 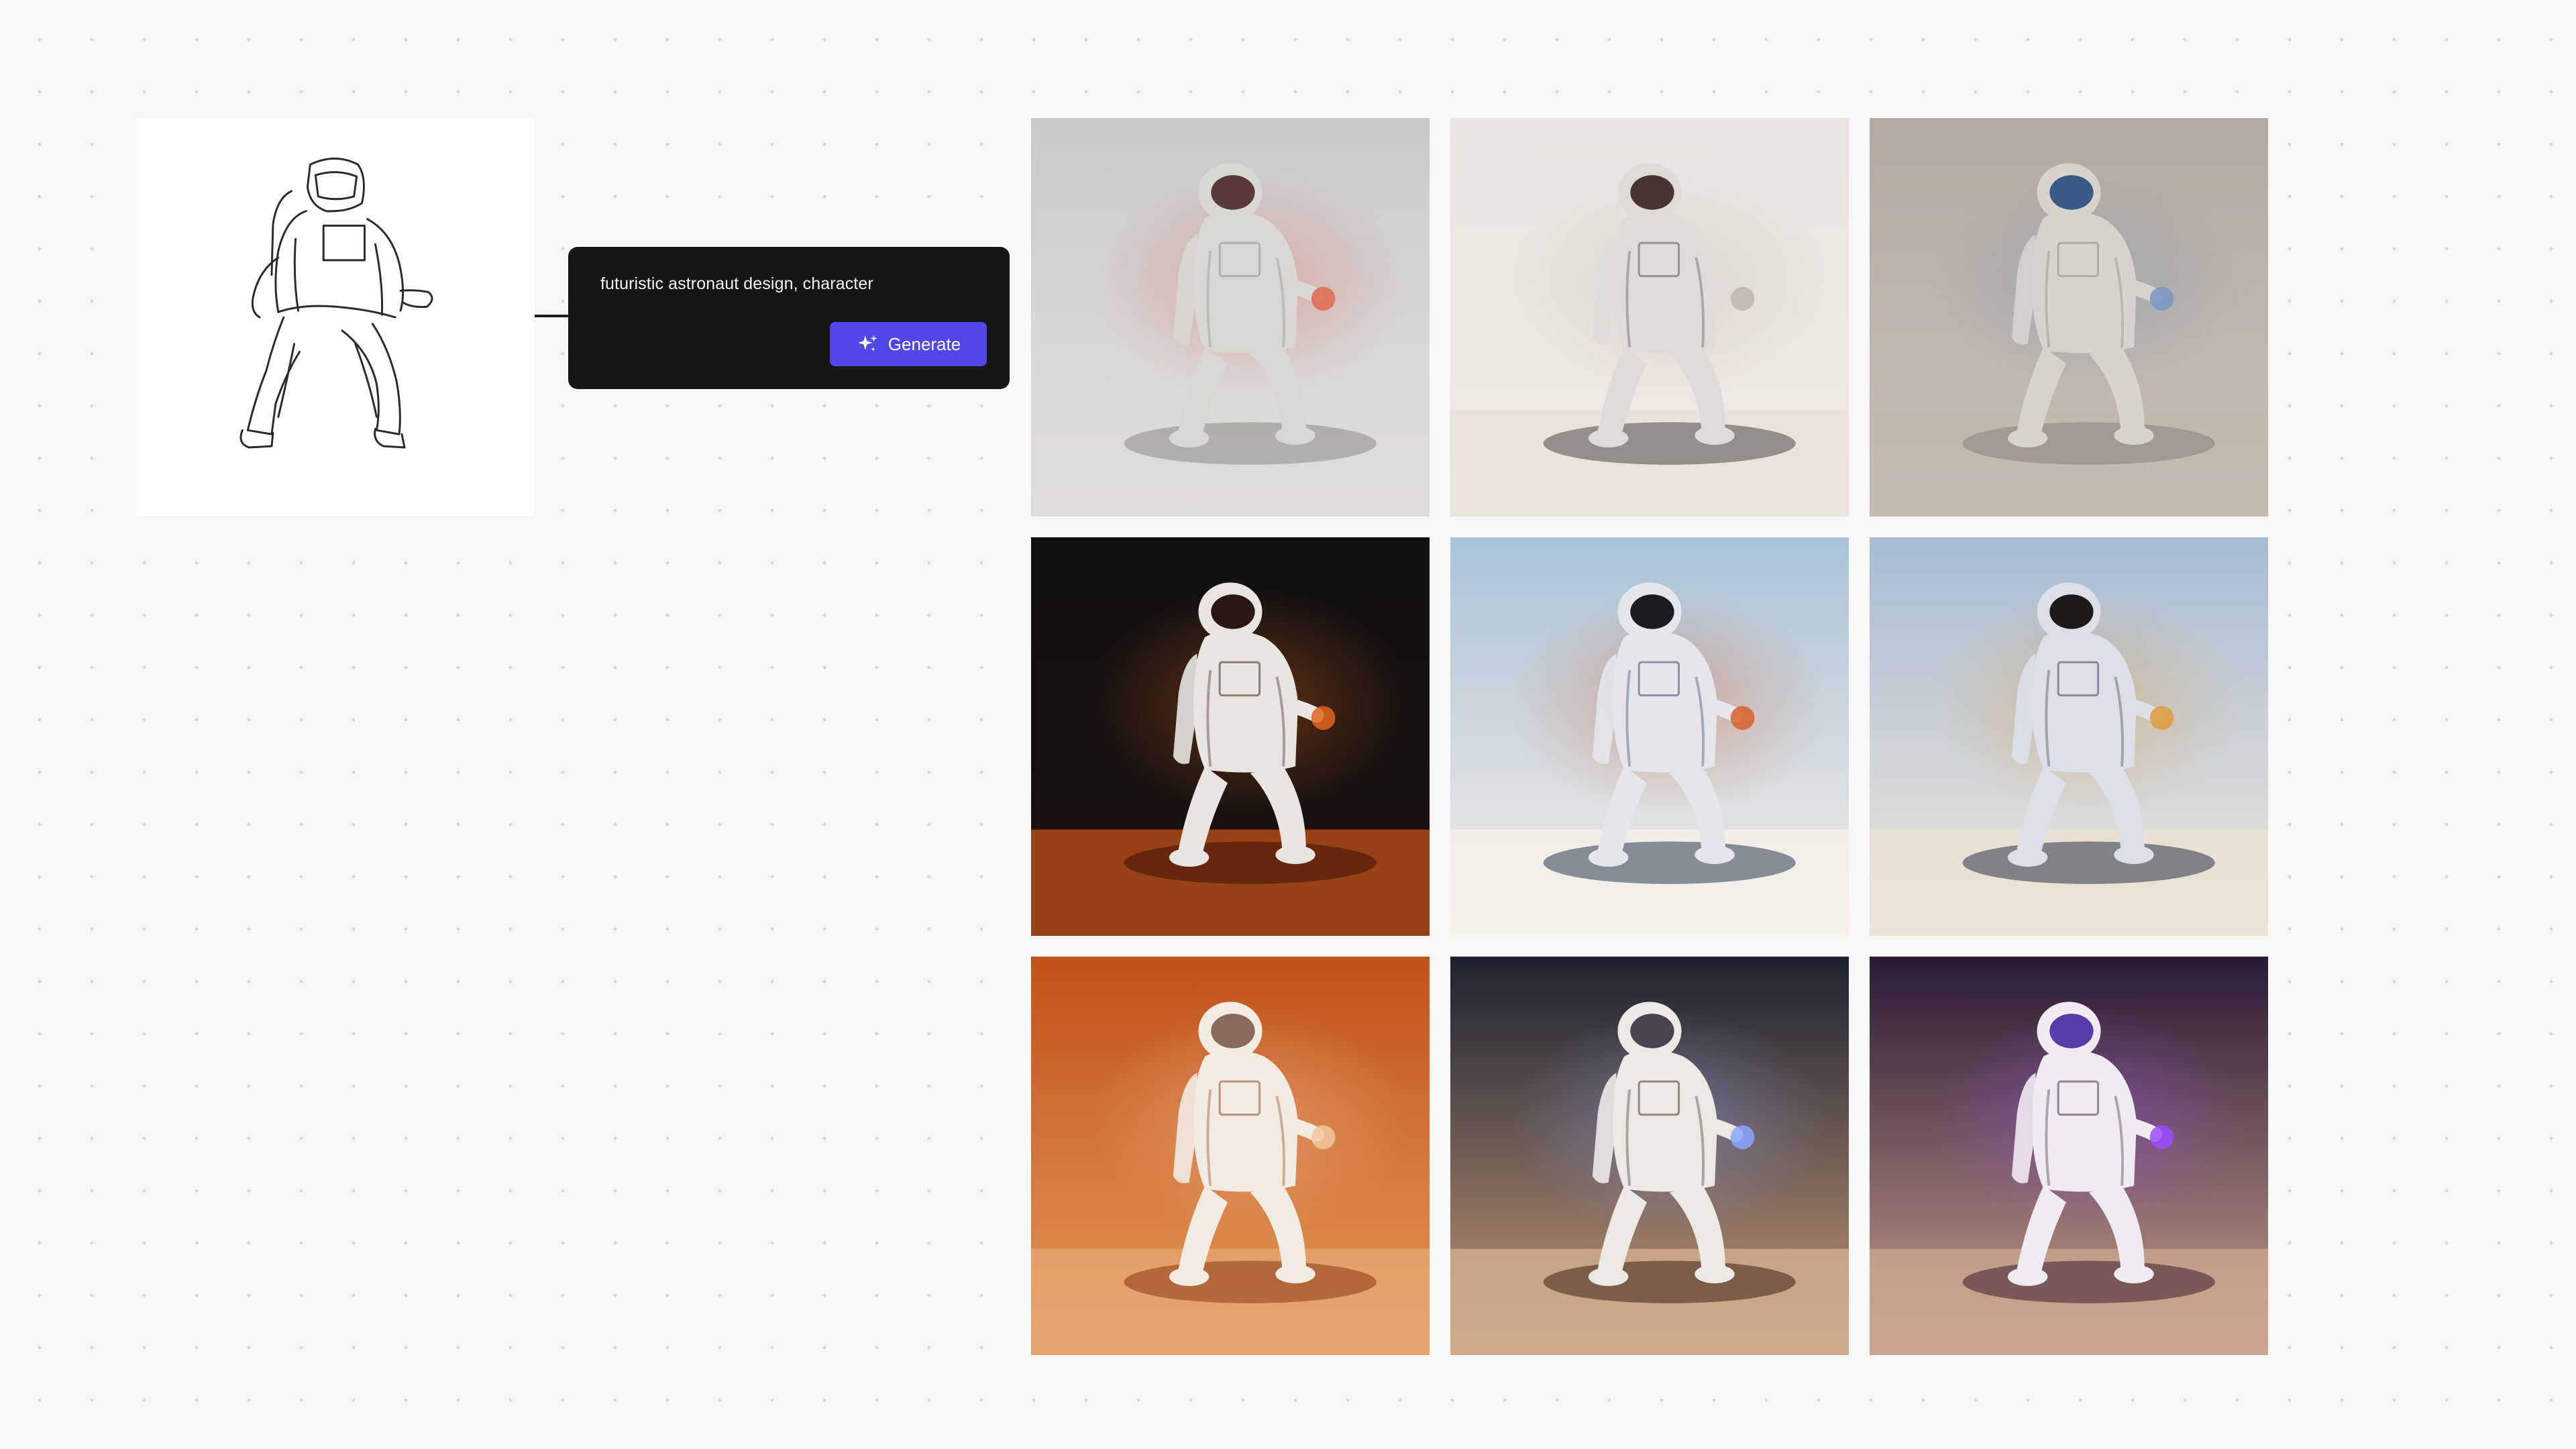 What do you see at coordinates (793, 284) in the screenshot?
I see `prompt-text: futuristic astronaut design, character` at bounding box center [793, 284].